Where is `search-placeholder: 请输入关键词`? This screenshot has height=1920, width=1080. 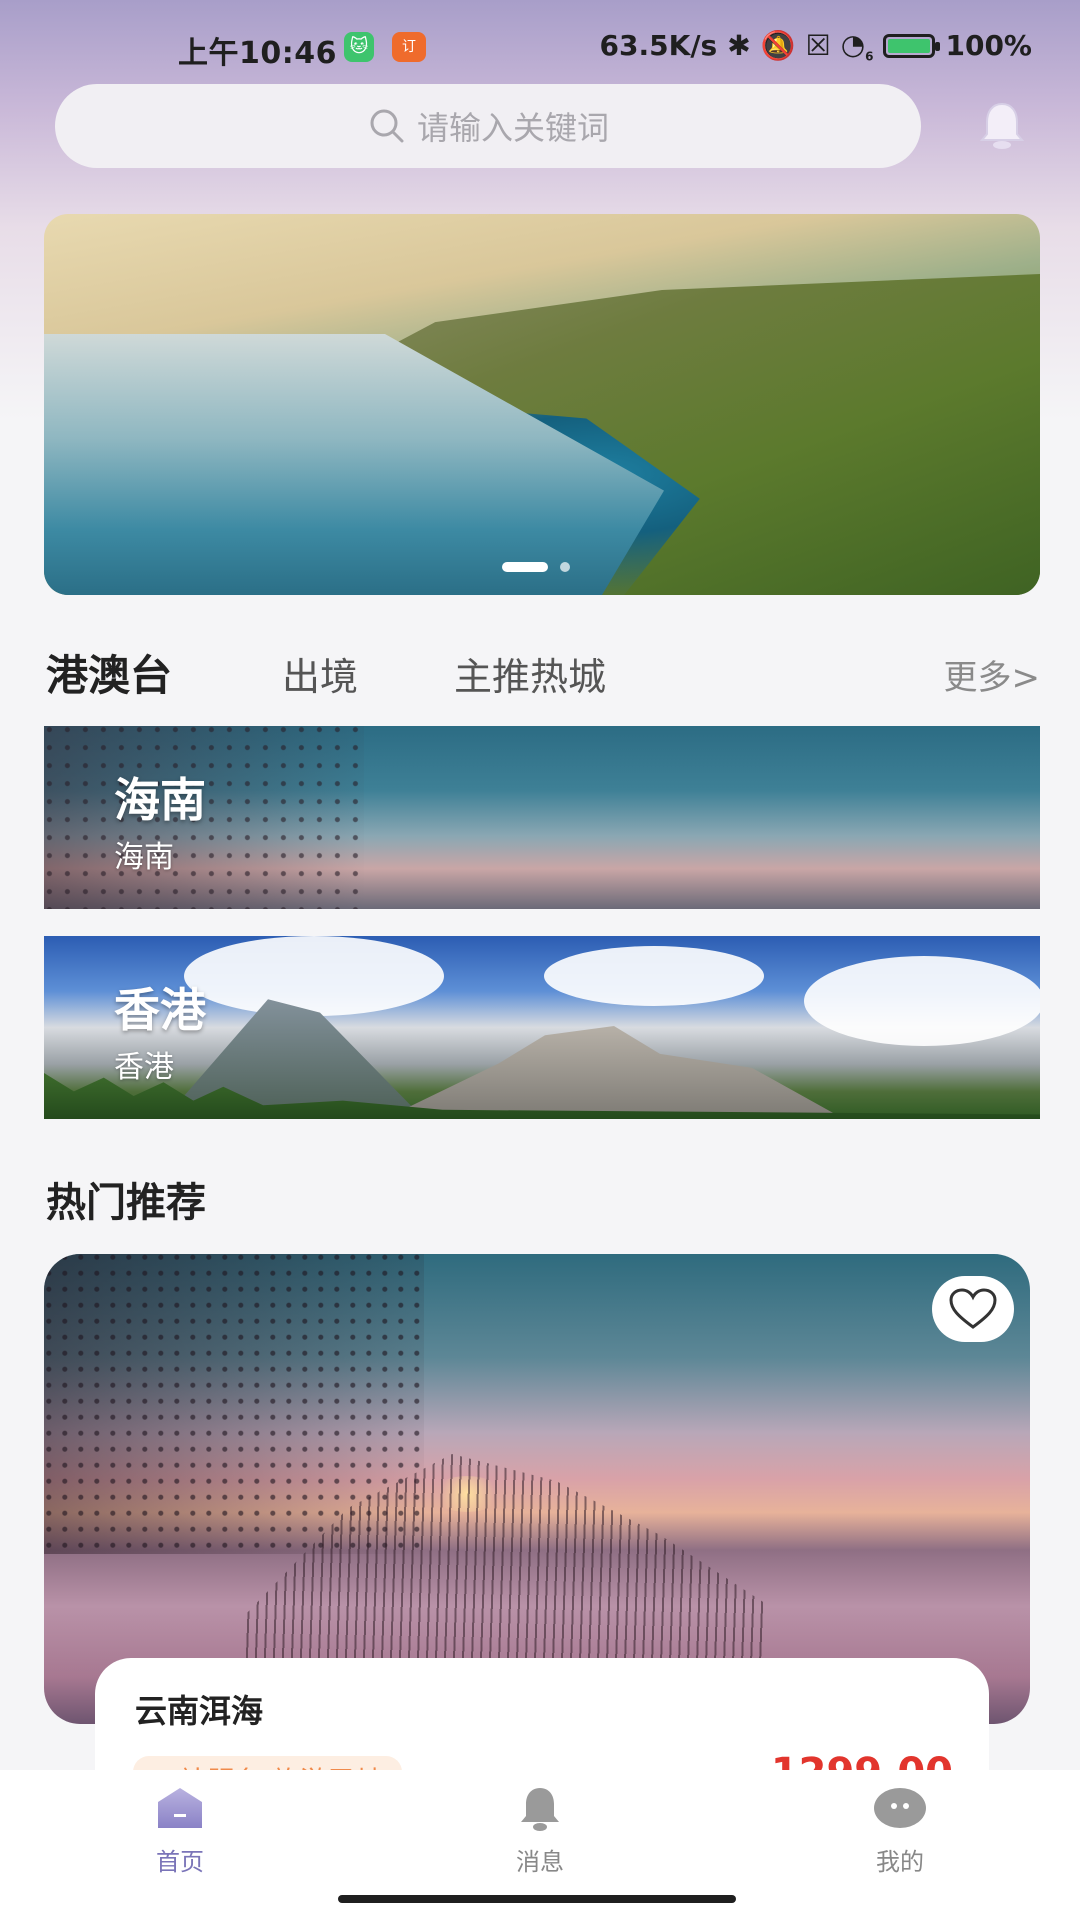
search-placeholder: 请输入关键词 is located at coordinates (512, 128).